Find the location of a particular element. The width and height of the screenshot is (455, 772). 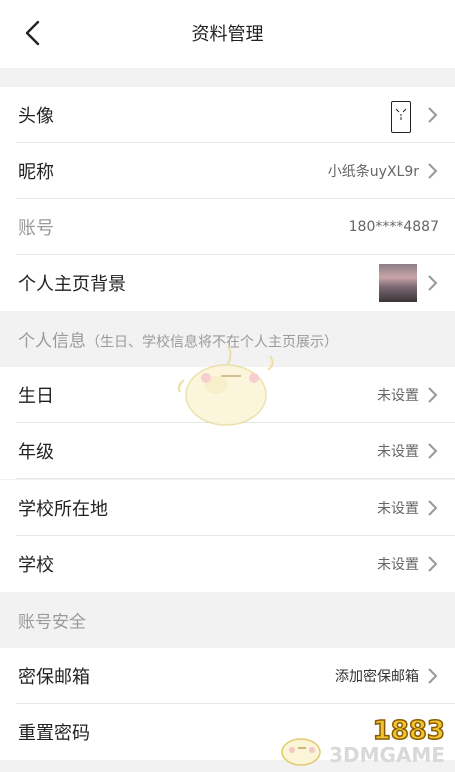

account-value: 180****4887 is located at coordinates (393, 227).